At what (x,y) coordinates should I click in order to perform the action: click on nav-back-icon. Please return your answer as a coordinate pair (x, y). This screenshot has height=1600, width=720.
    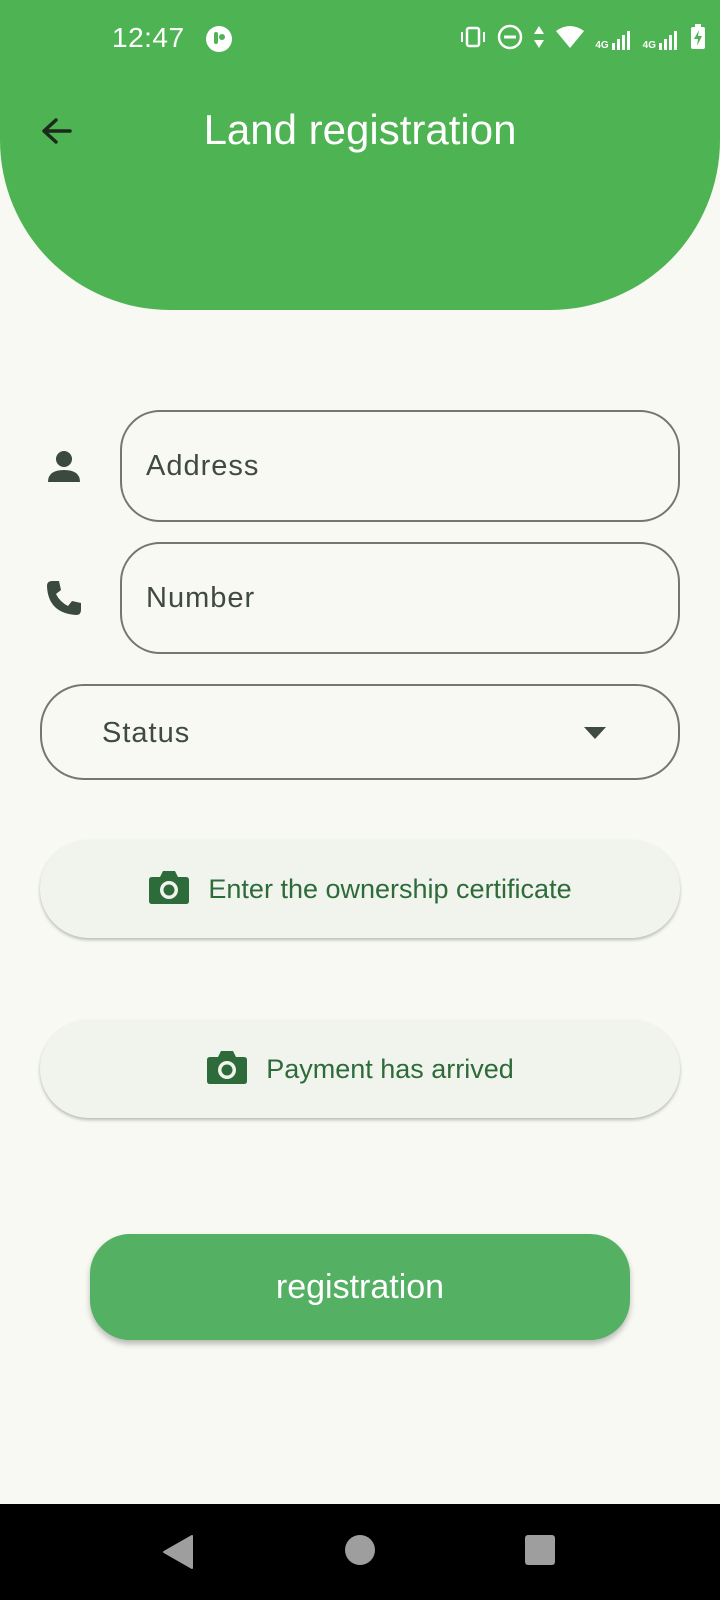
    Looking at the image, I should click on (178, 1554).